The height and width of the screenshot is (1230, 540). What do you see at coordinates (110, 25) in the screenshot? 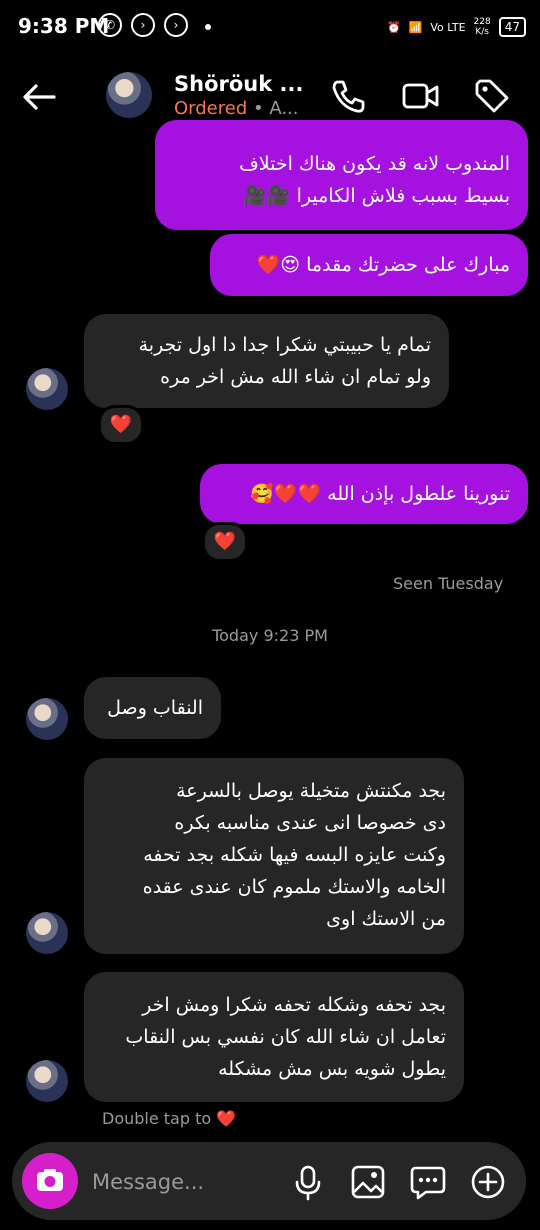
I see `whatsapp-icon: ✆` at bounding box center [110, 25].